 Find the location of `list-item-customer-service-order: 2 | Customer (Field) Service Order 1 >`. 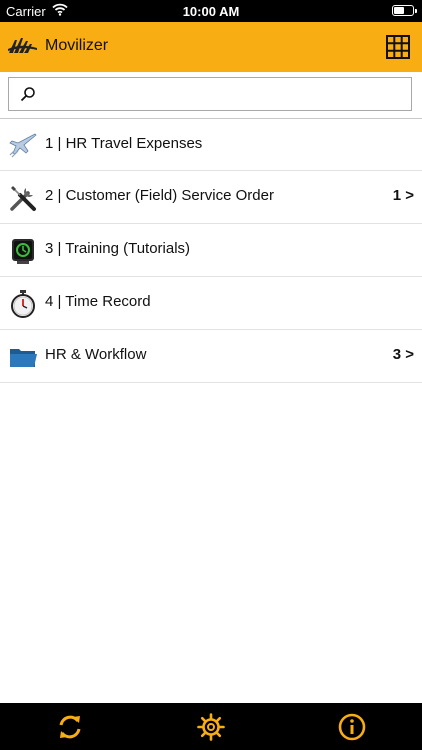

list-item-customer-service-order: 2 | Customer (Field) Service Order 1 > is located at coordinates (211, 197).